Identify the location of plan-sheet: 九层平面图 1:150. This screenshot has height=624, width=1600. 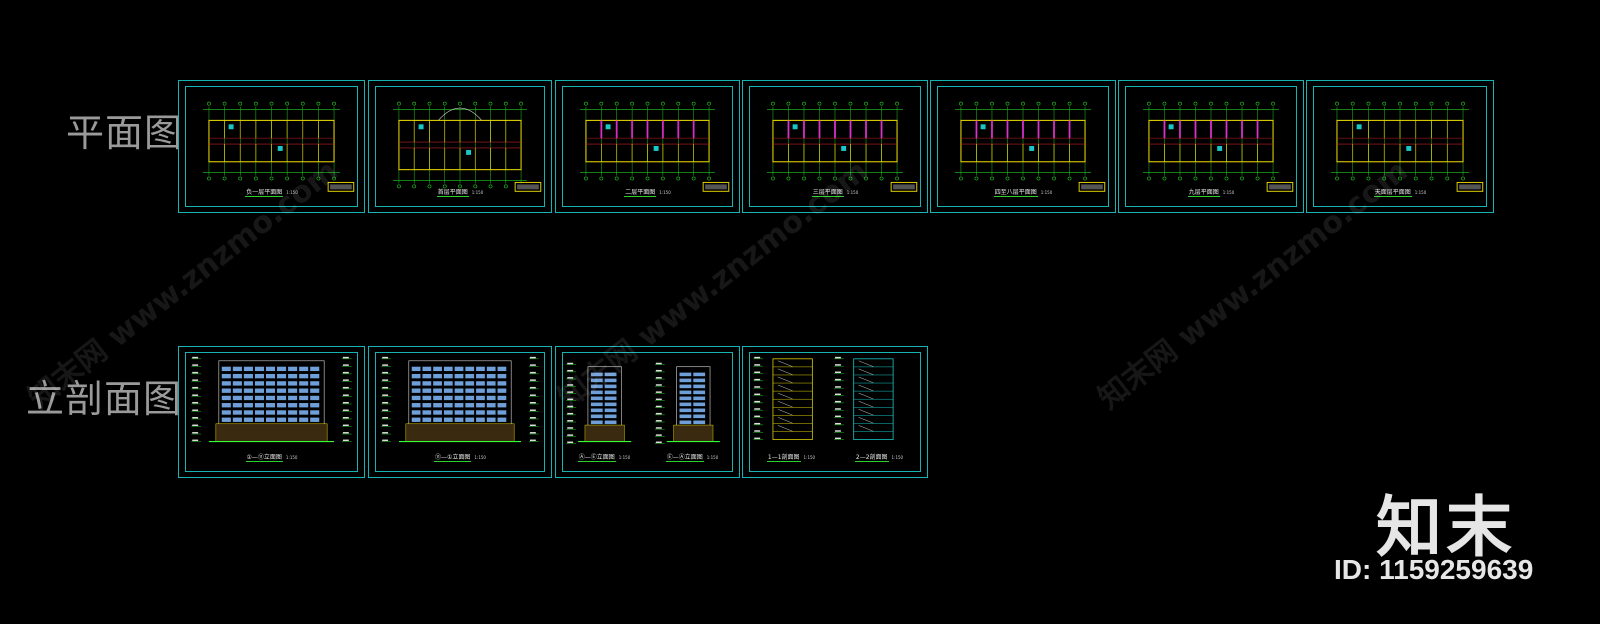
(1211, 146).